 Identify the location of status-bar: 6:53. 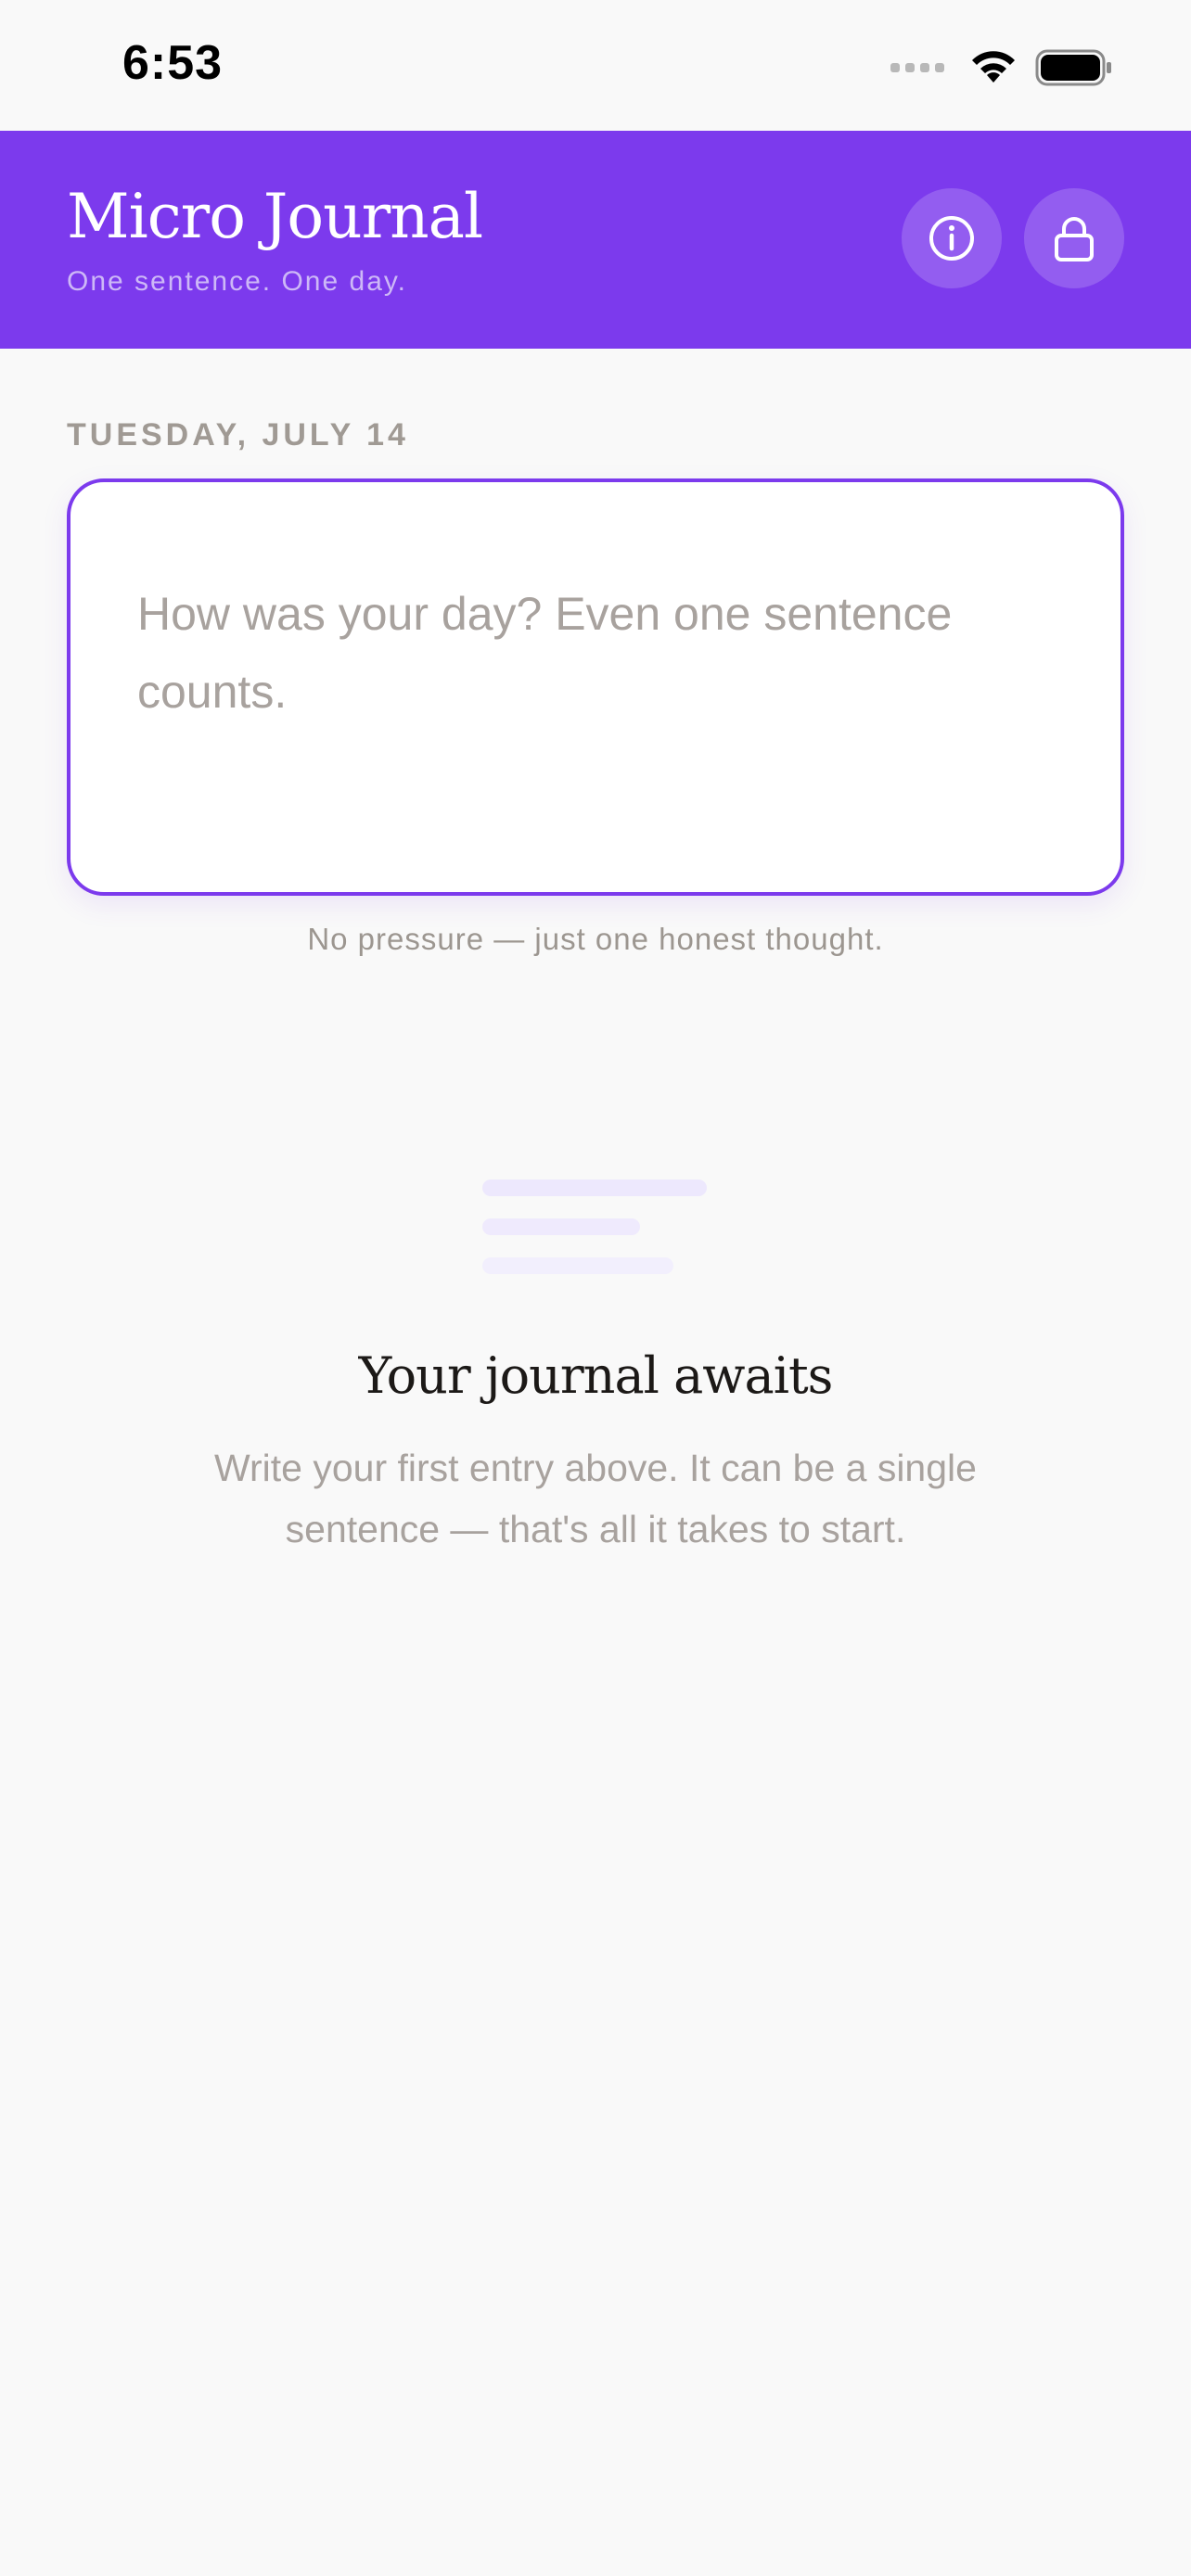
(595, 66).